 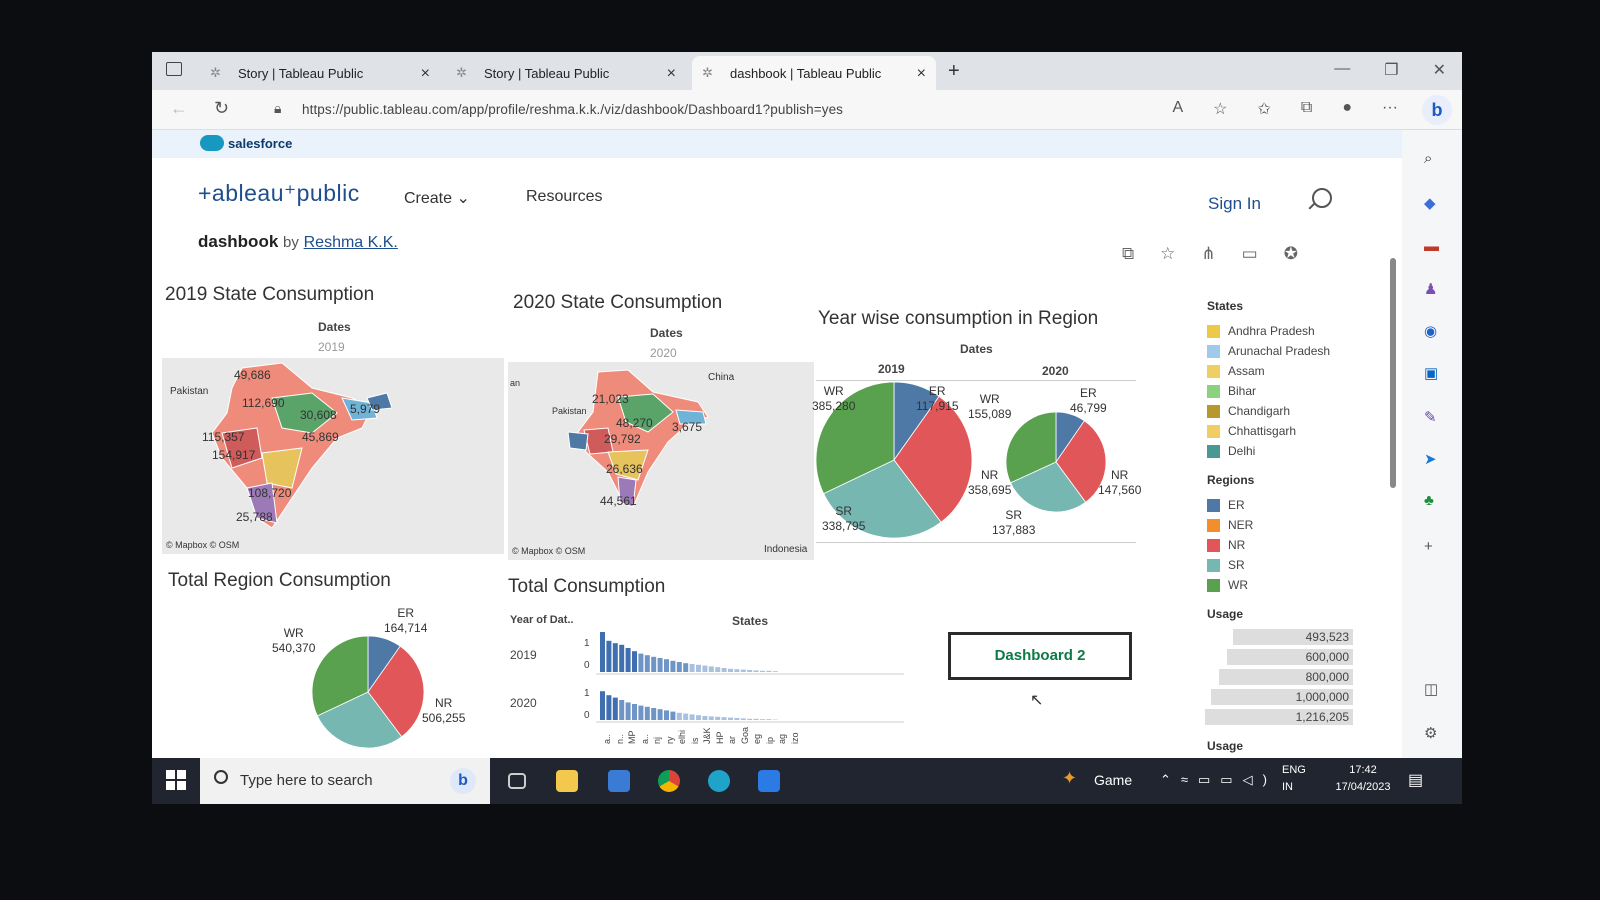 I want to click on present-icon: ▭, so click(x=1250, y=254).